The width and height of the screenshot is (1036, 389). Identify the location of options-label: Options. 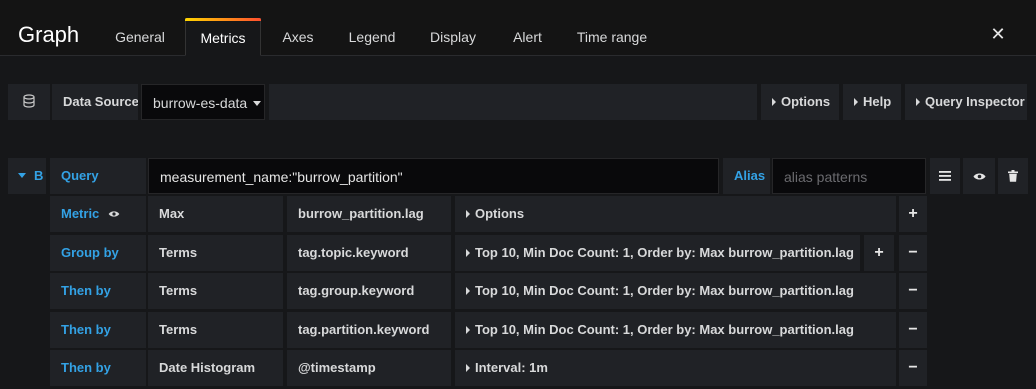
(806, 101).